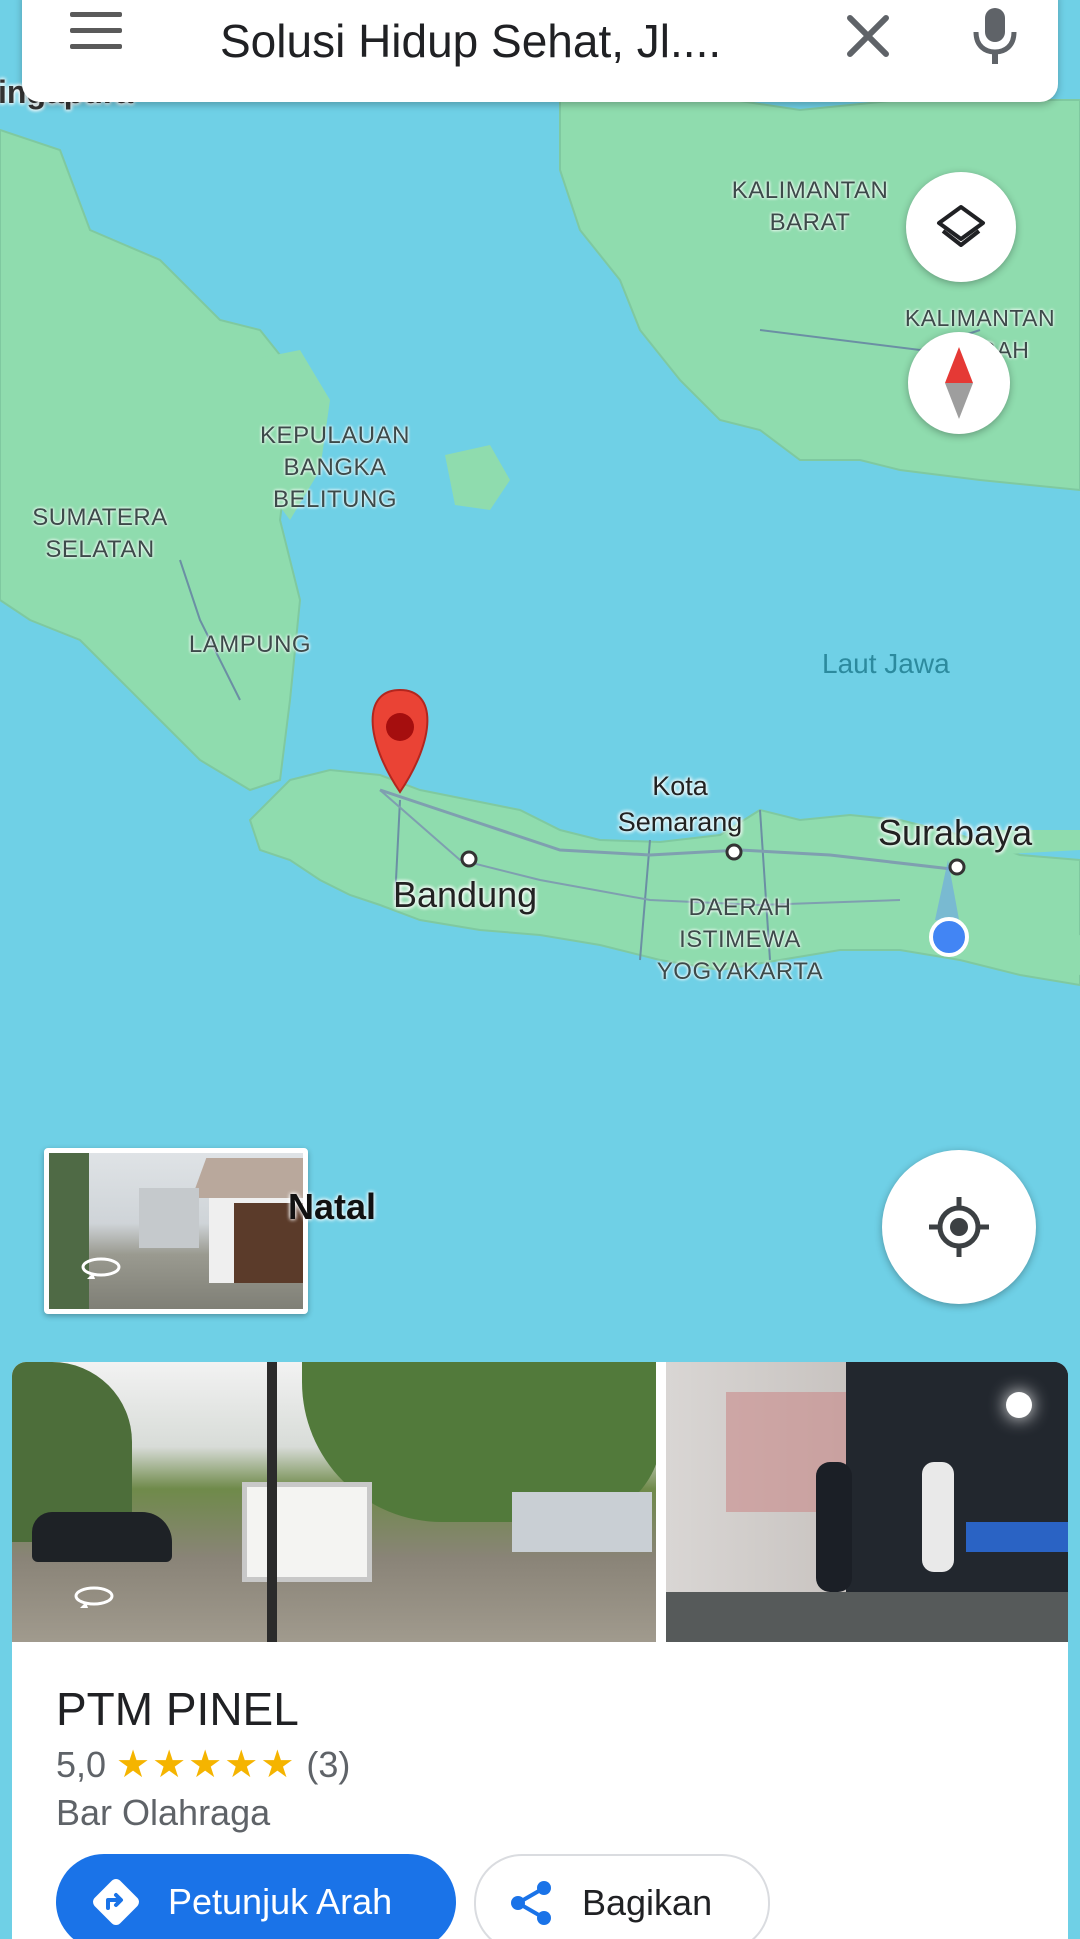 This screenshot has width=1080, height=1939. I want to click on place-photos, so click(540, 1503).